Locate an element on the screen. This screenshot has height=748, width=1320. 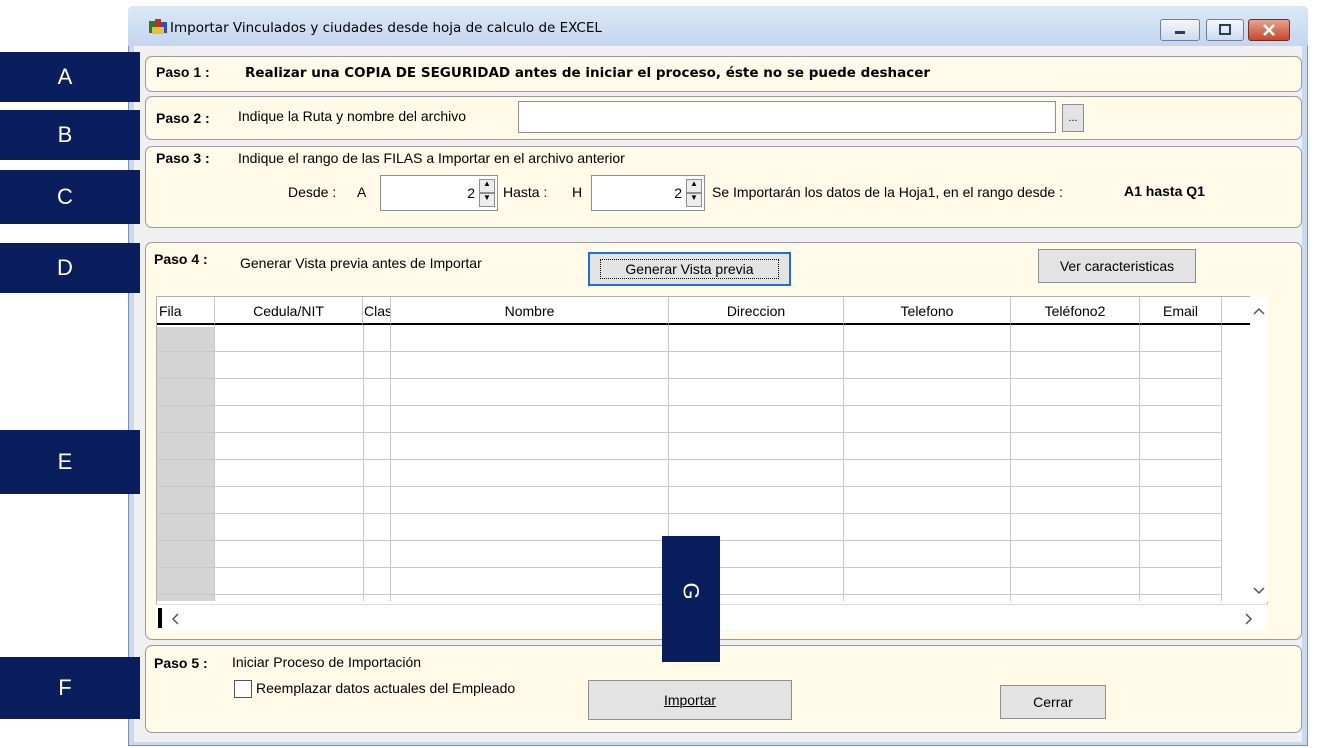
replace-data-label: Reemplazar datos actuales del Empleado is located at coordinates (385, 688).